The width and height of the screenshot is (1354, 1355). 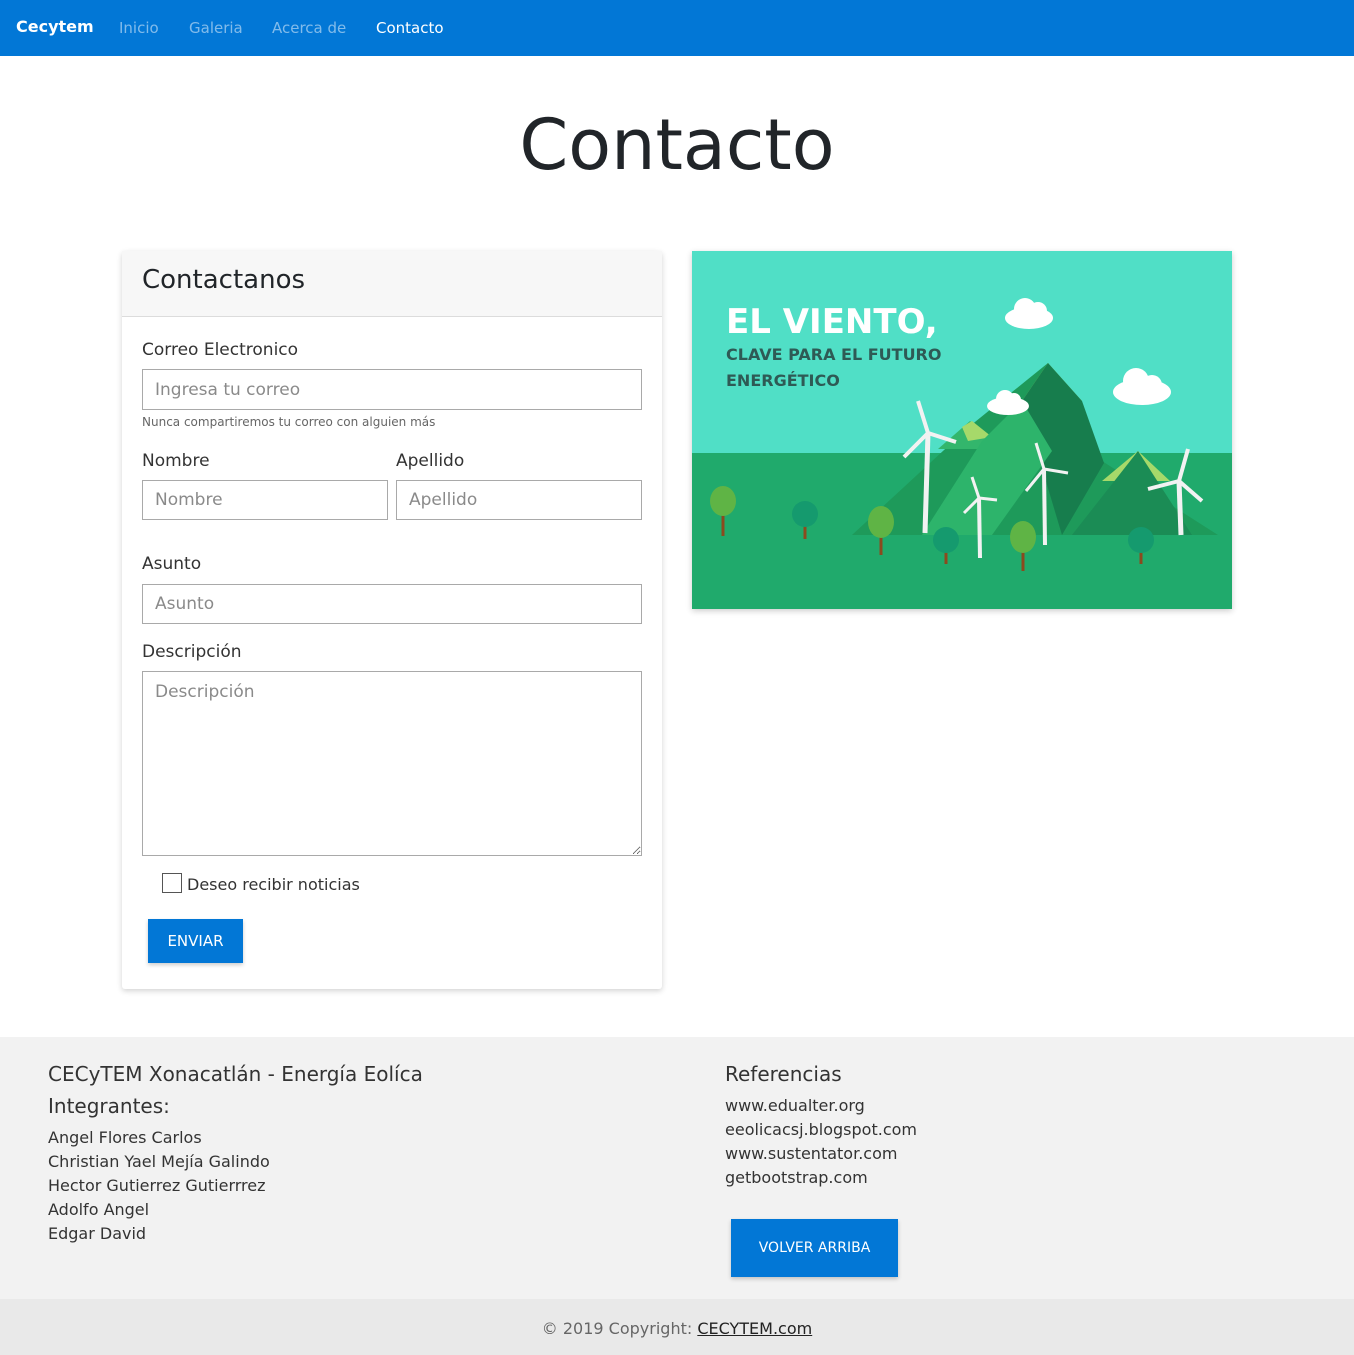 What do you see at coordinates (109, 1106) in the screenshot?
I see `footer-members-title: Integrantes:` at bounding box center [109, 1106].